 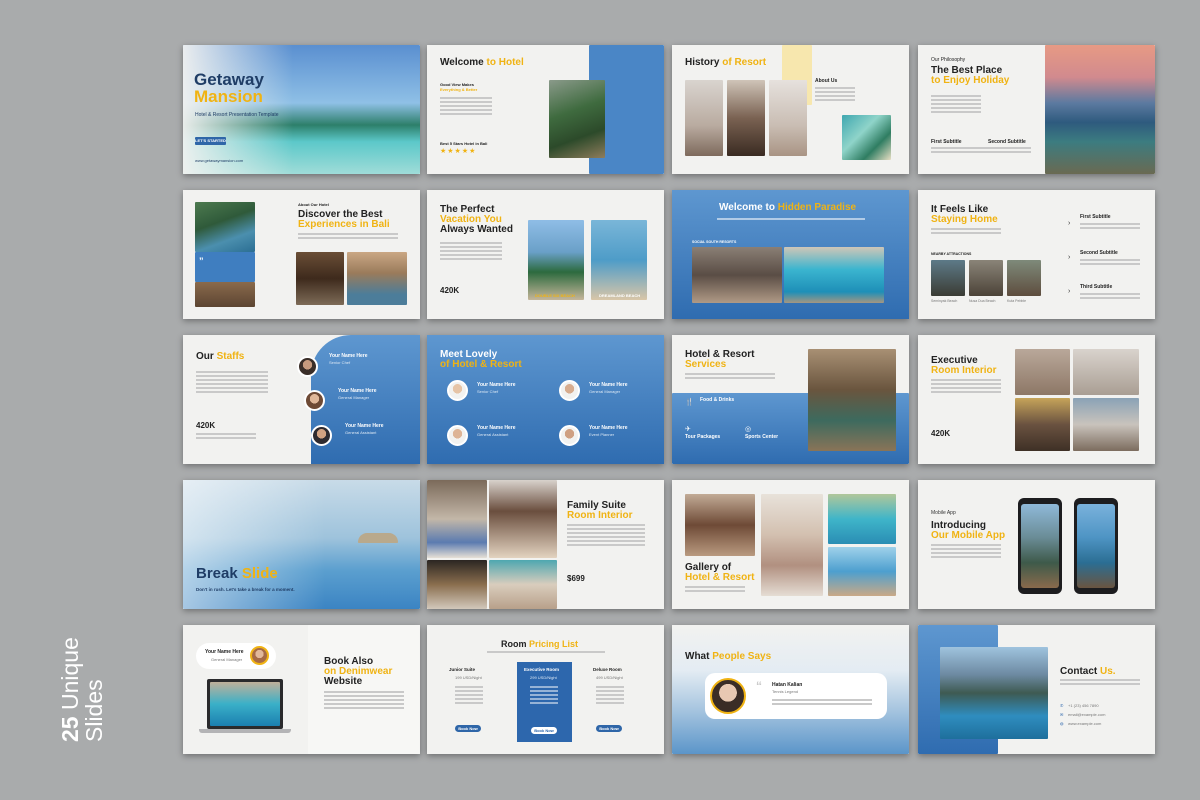 What do you see at coordinates (862, 519) in the screenshot?
I see `pool-girl-photo` at bounding box center [862, 519].